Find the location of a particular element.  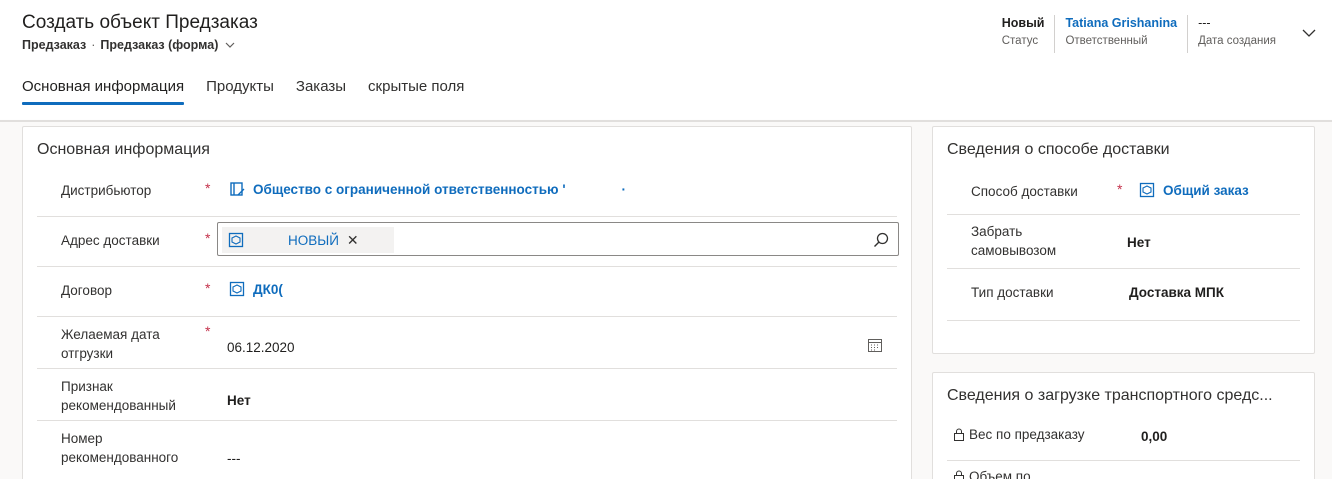

address-lookup-input: НОВЫЙ ✕ is located at coordinates (558, 239).